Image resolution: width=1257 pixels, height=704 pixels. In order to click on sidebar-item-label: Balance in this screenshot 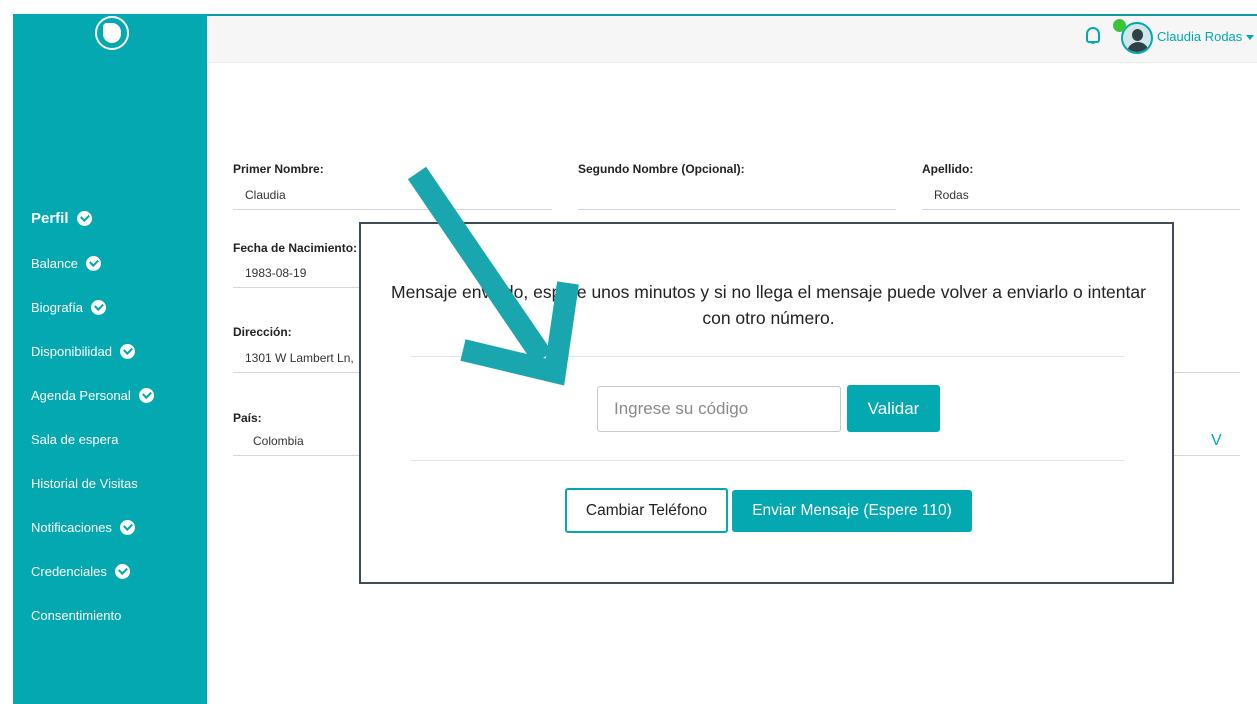, I will do `click(54, 263)`.